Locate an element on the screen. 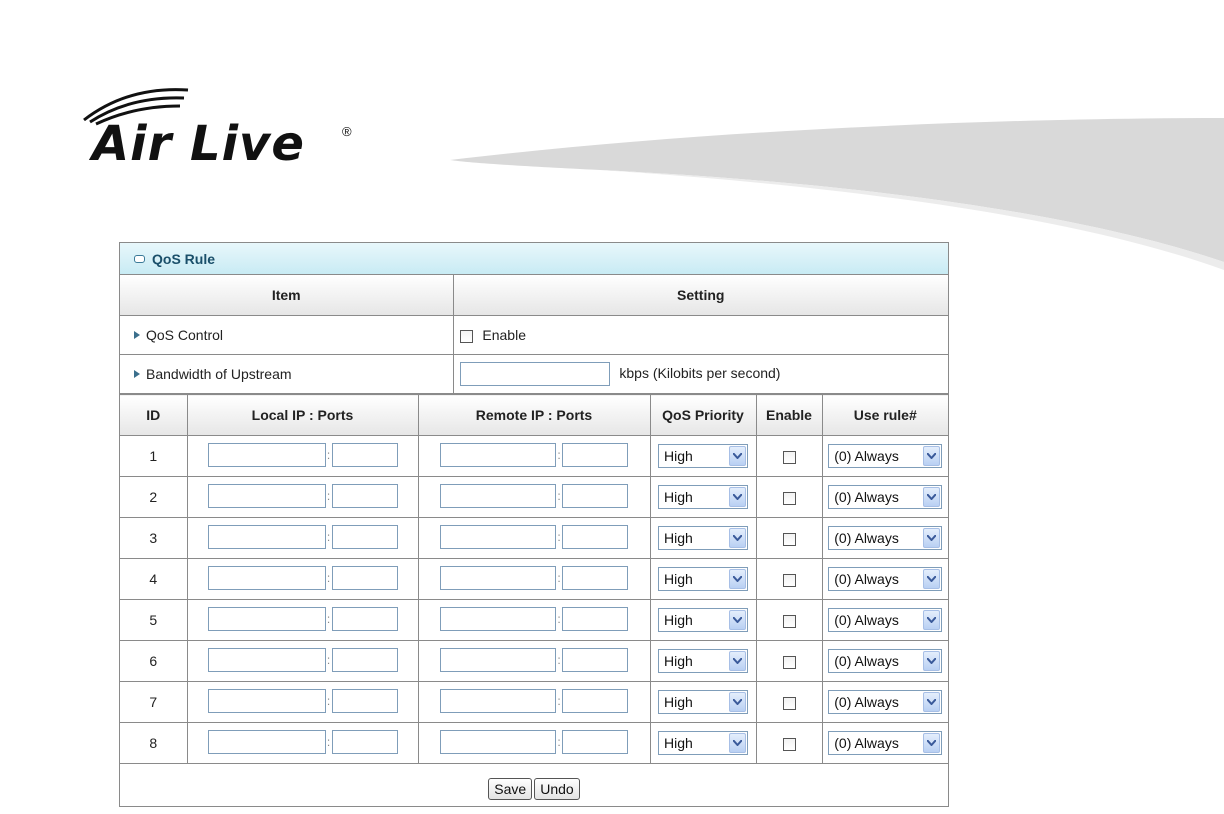 The height and width of the screenshot is (814, 1224). airlive-logo: Air Live ® is located at coordinates (228, 130).